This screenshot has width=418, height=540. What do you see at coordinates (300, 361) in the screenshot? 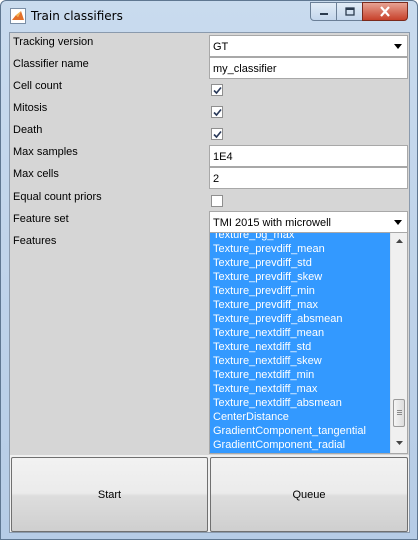
I see `feature-list-item: Texture_nextdiff_skew` at bounding box center [300, 361].